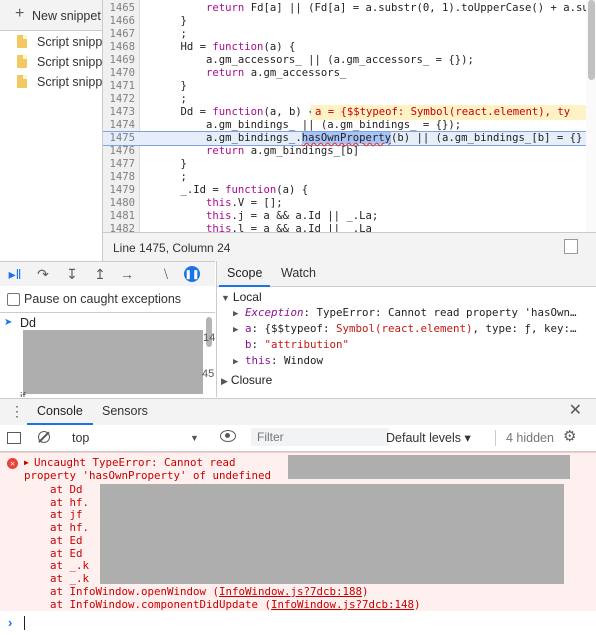 This screenshot has height=635, width=596. I want to click on tab-watch: Watch, so click(298, 273).